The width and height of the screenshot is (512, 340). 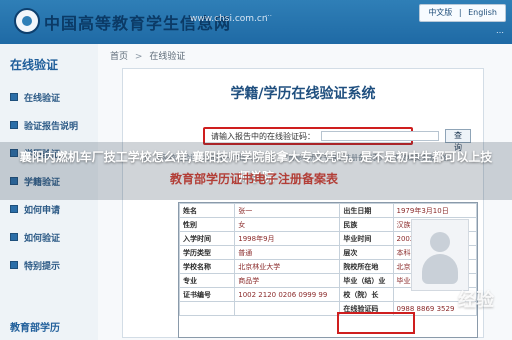 What do you see at coordinates (287, 308) in the screenshot?
I see `cert-value` at bounding box center [287, 308].